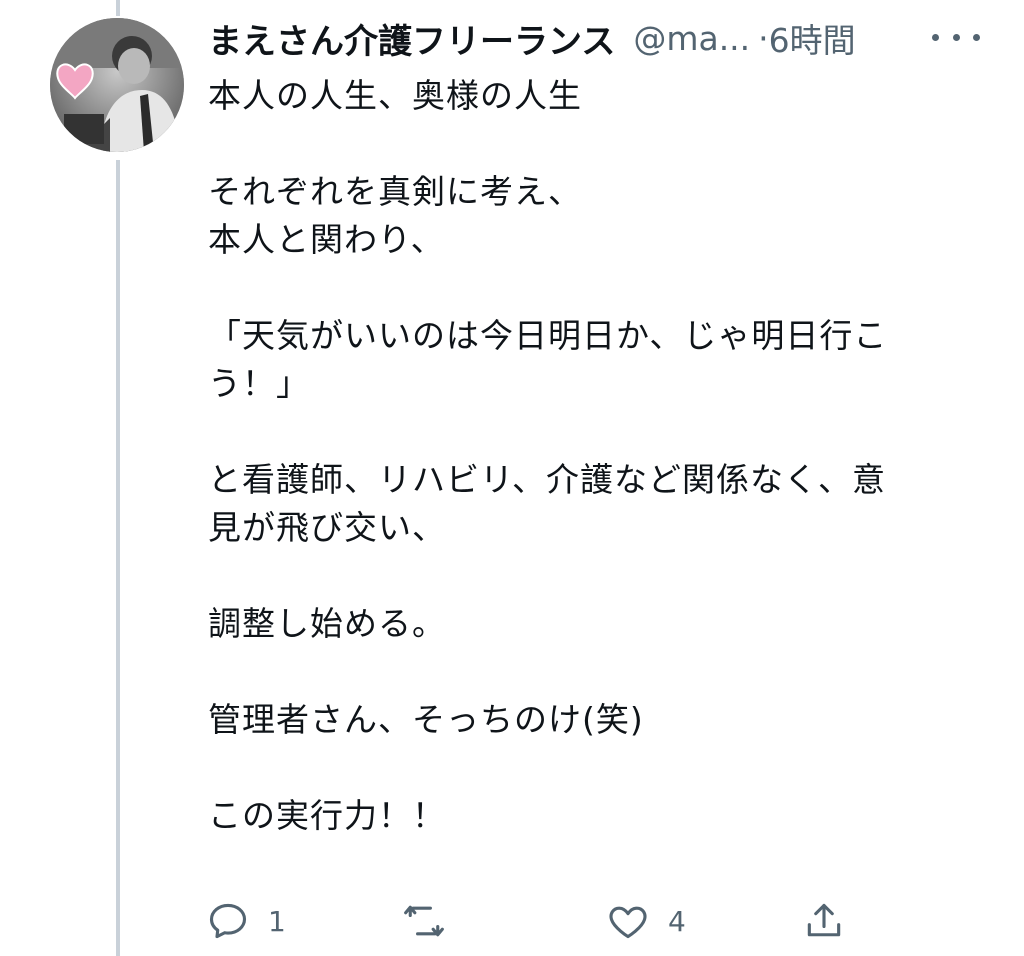 The height and width of the screenshot is (956, 1024). What do you see at coordinates (677, 921) in the screenshot?
I see `like-count: 4` at bounding box center [677, 921].